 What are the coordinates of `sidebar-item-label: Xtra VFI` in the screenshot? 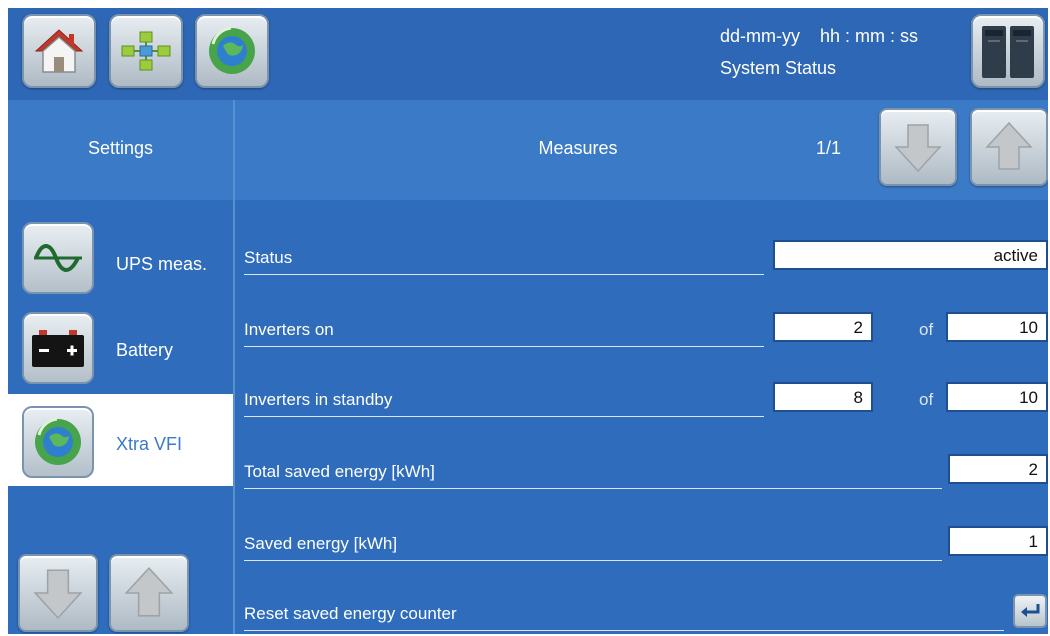 It's located at (149, 444).